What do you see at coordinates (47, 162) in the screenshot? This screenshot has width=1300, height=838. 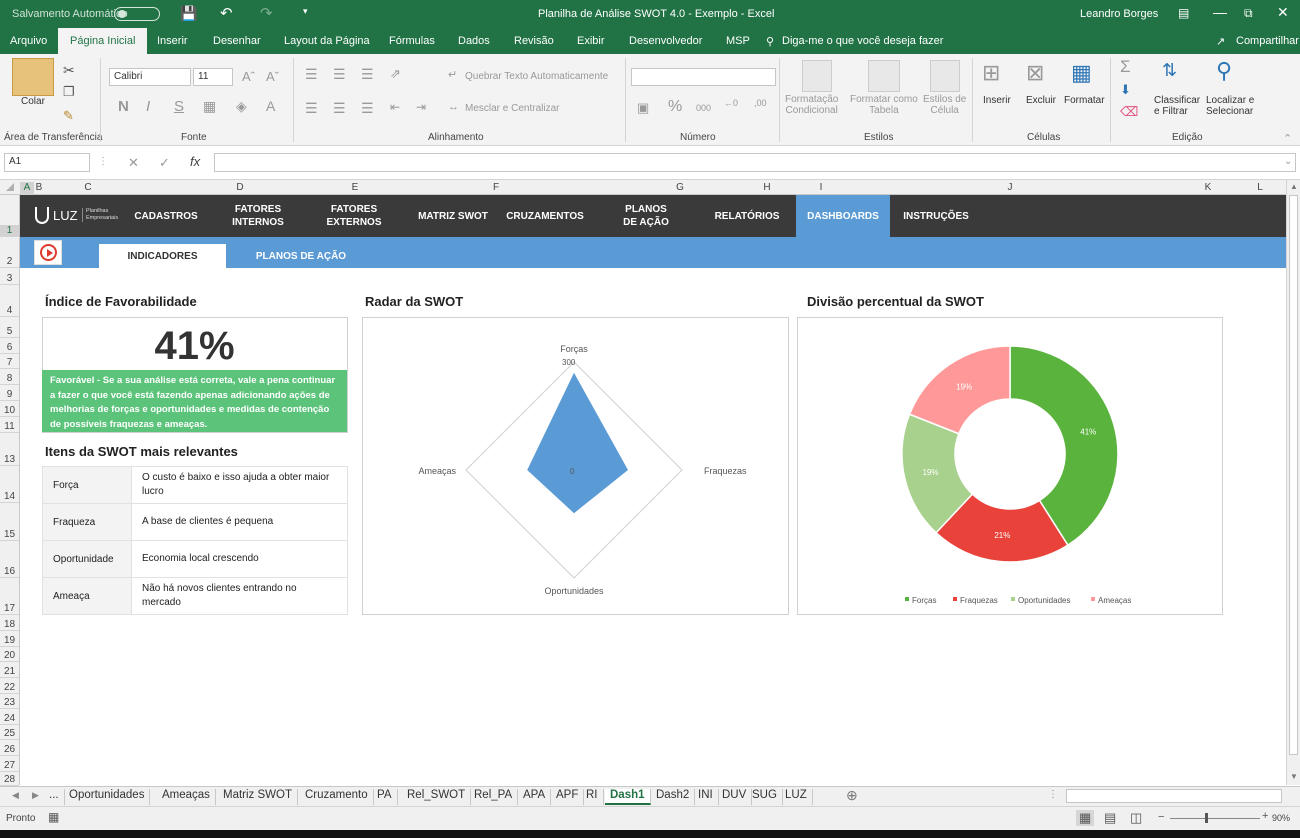 I see `name-box: A1` at bounding box center [47, 162].